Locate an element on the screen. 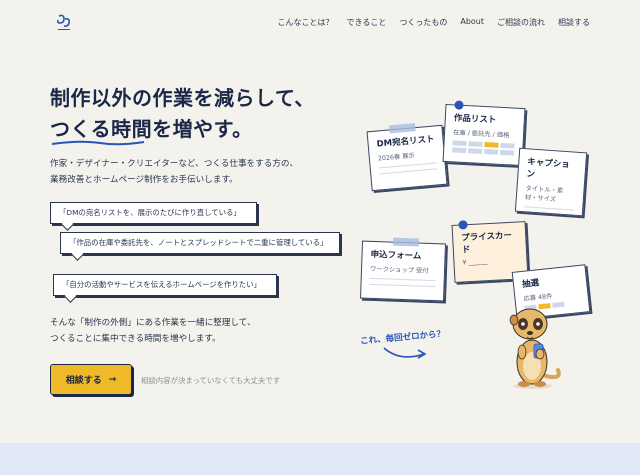  nav-item-services: できること is located at coordinates (367, 22).